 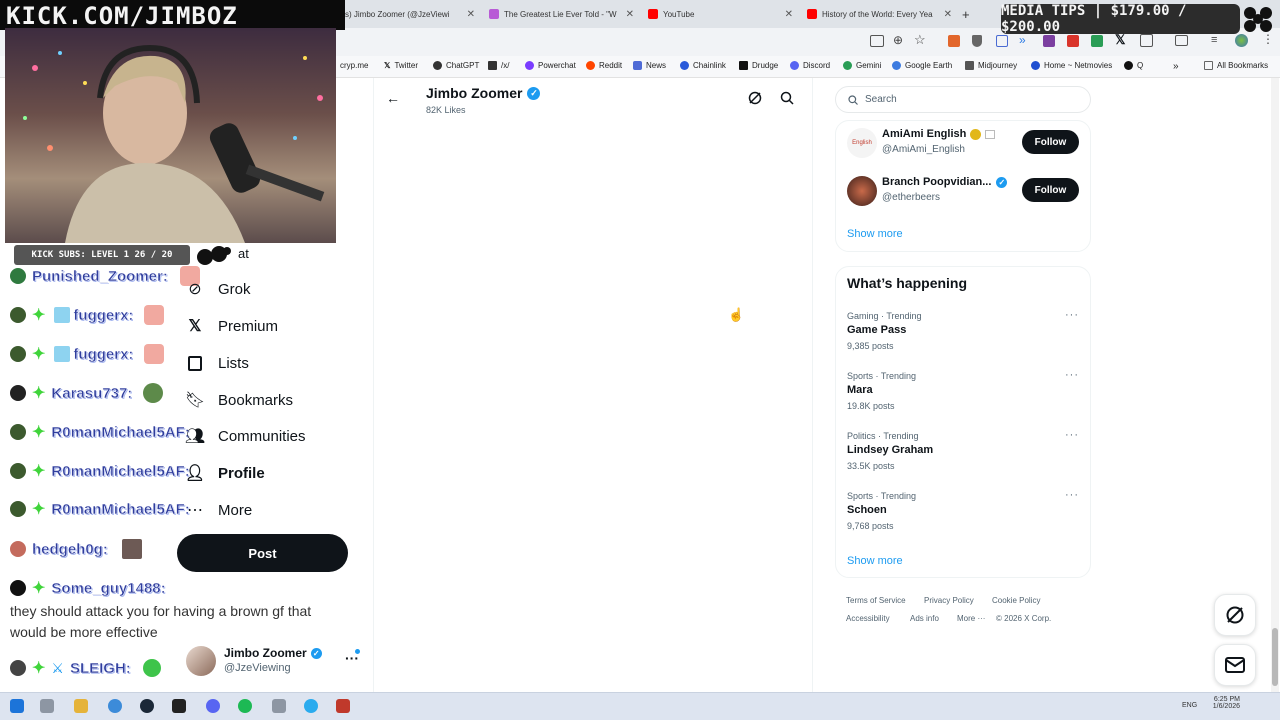 I want to click on telegram-icon, so click(x=311, y=706).